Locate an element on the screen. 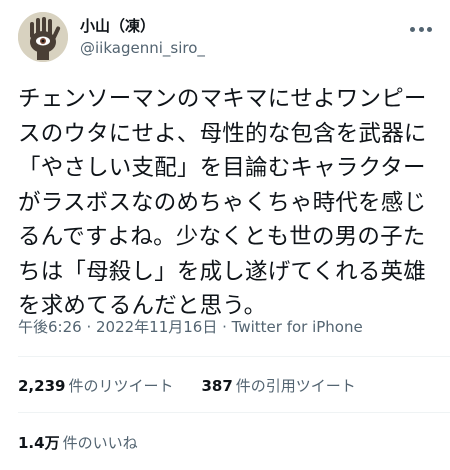 The width and height of the screenshot is (450, 470). avatar is located at coordinates (43, 37).